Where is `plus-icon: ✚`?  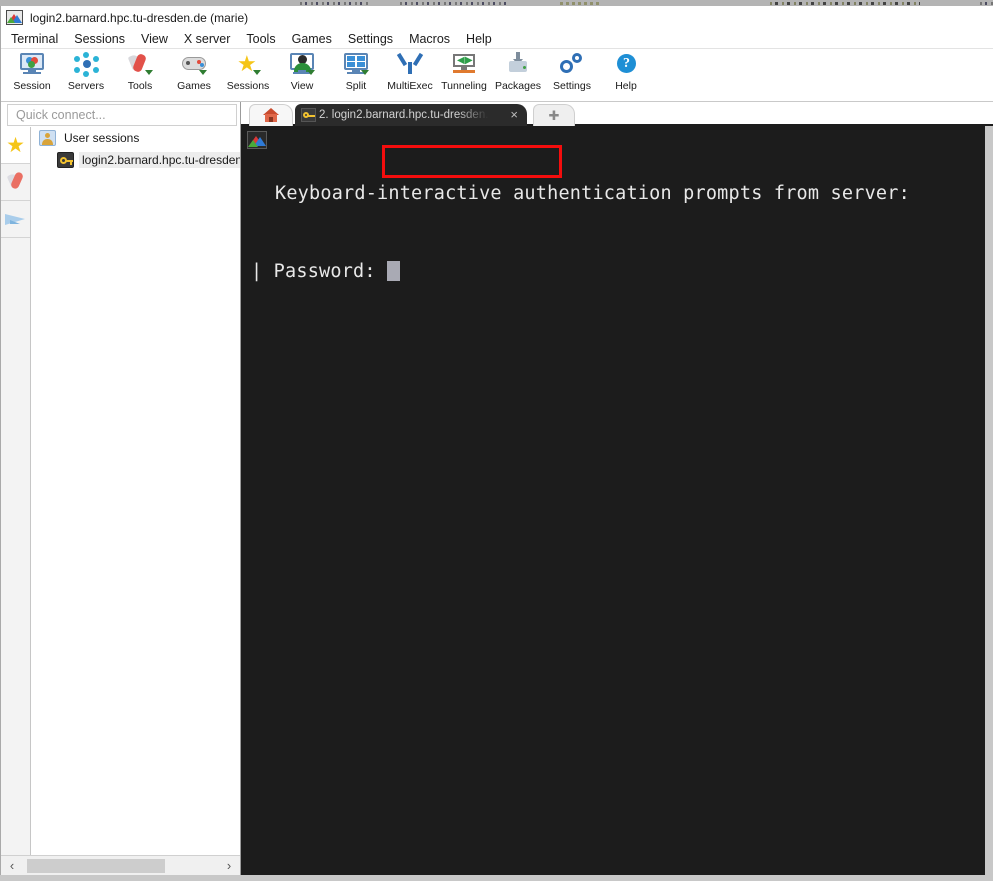
plus-icon: ✚ is located at coordinates (554, 115).